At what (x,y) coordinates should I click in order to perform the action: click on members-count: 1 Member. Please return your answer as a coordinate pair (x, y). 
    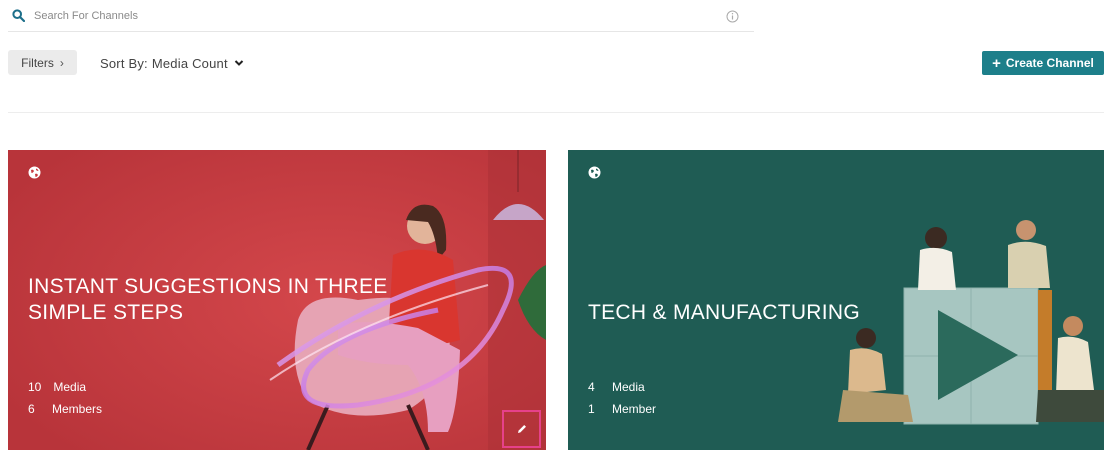
    Looking at the image, I should click on (622, 409).